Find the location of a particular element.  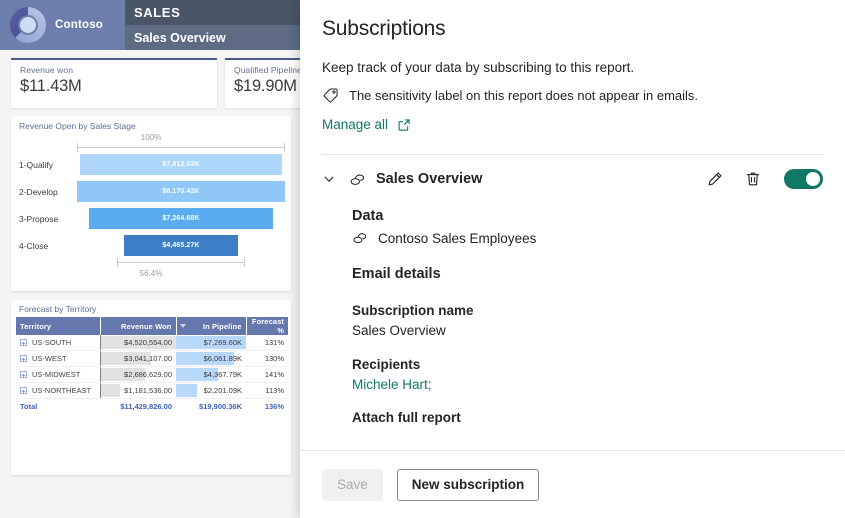

table-row: US-NORTHEAST $1,181,536.00 $2,201.09K 113% is located at coordinates (152, 390).